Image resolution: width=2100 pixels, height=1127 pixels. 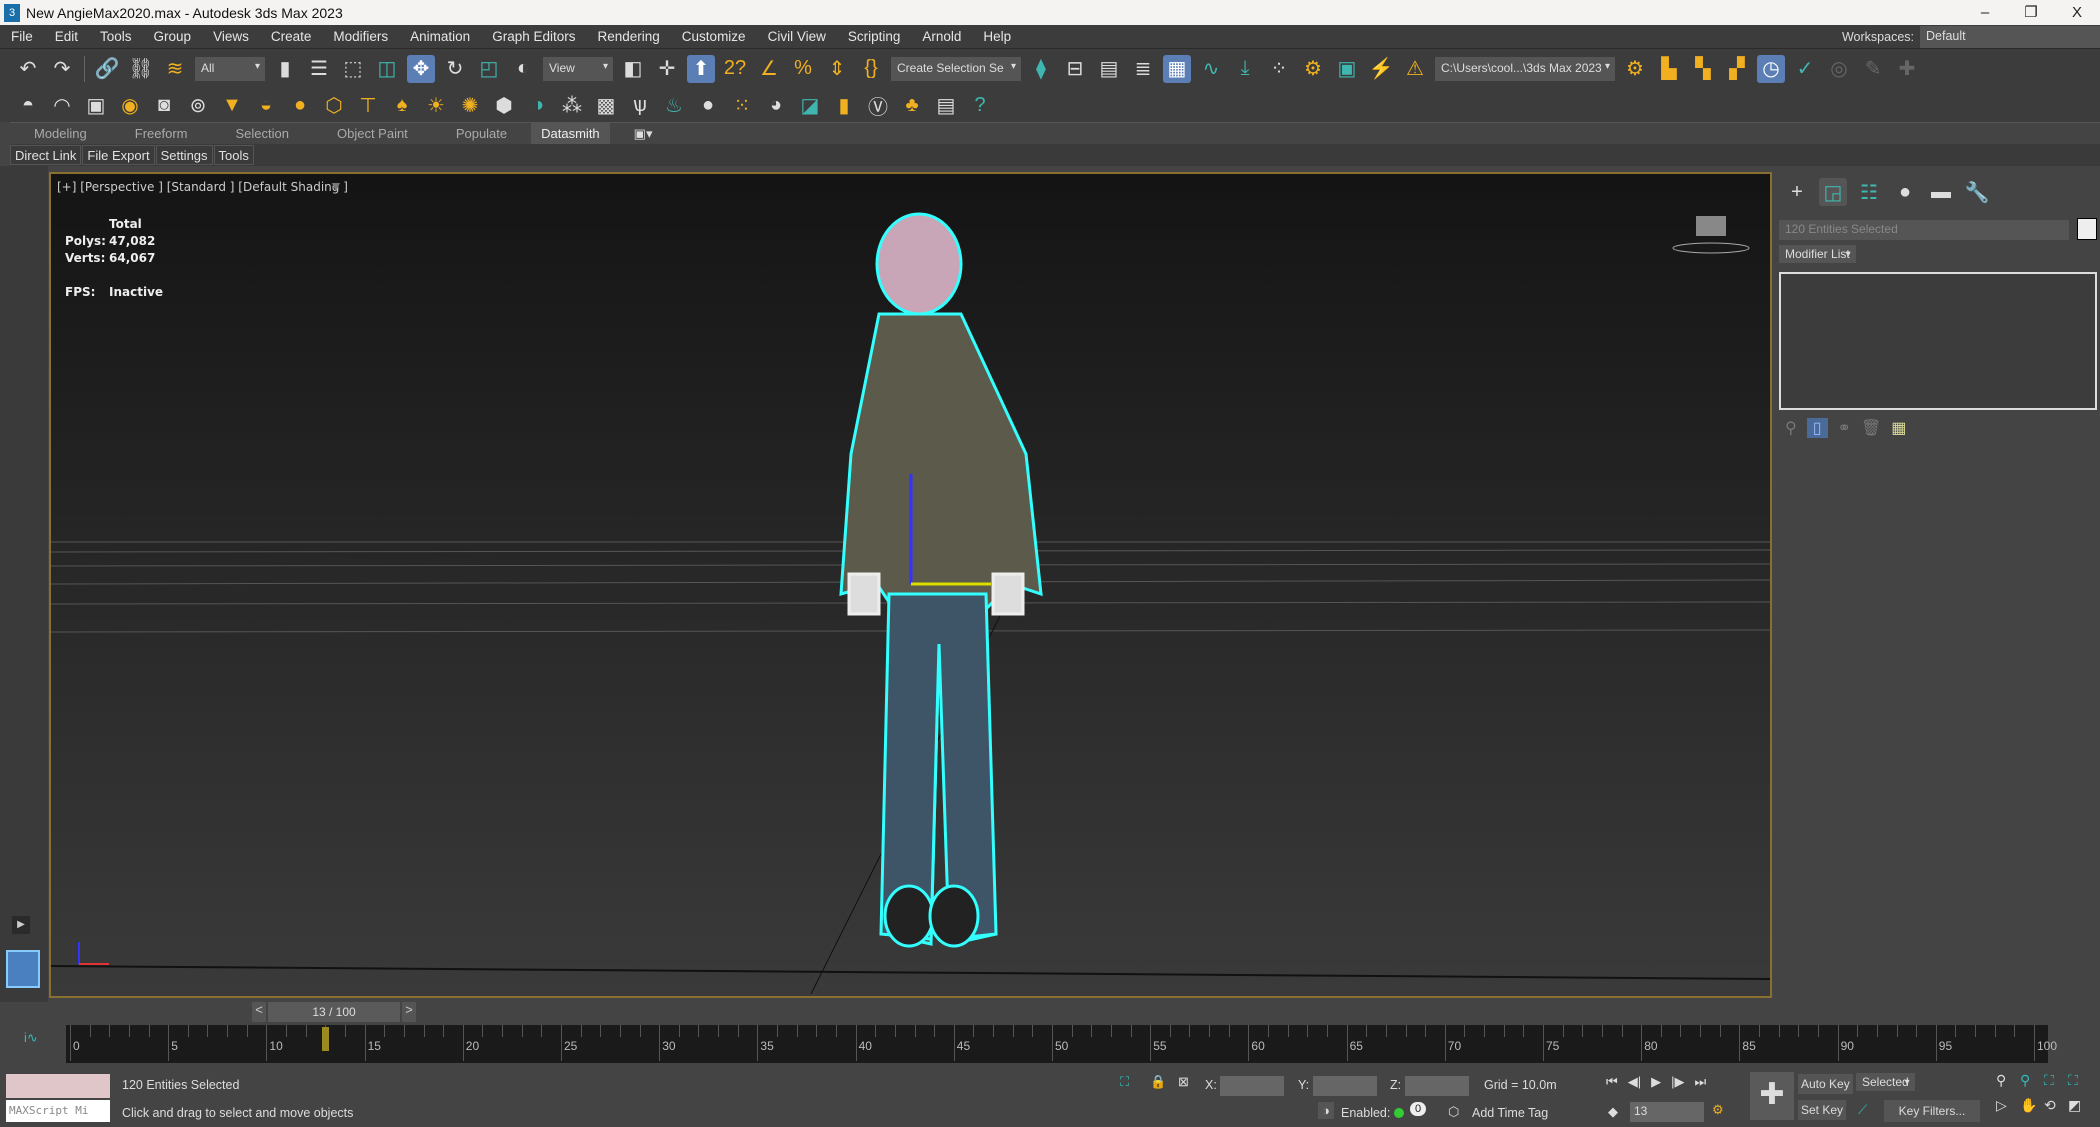 What do you see at coordinates (1345, 1086) in the screenshot?
I see `y-coordinate-field` at bounding box center [1345, 1086].